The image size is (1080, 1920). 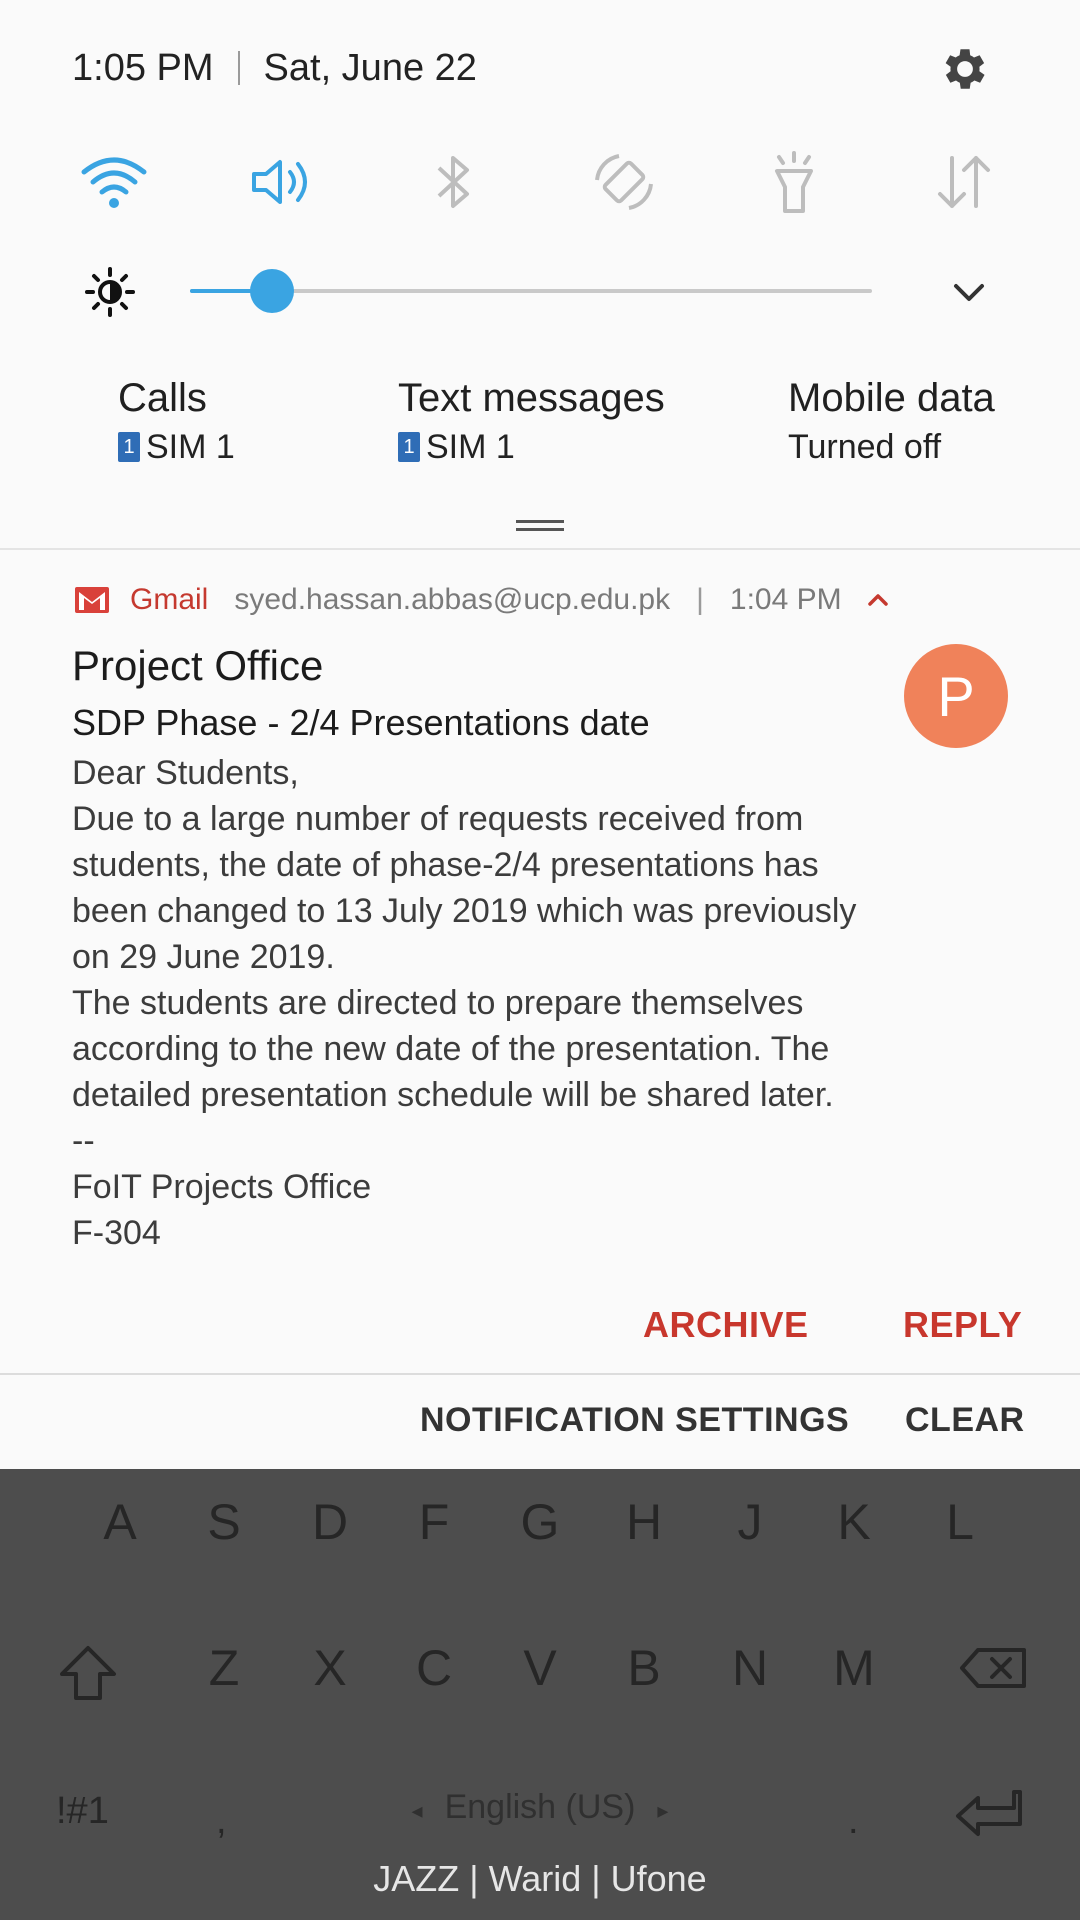 What do you see at coordinates (470, 447) in the screenshot?
I see `sim-text-value: SIM 1` at bounding box center [470, 447].